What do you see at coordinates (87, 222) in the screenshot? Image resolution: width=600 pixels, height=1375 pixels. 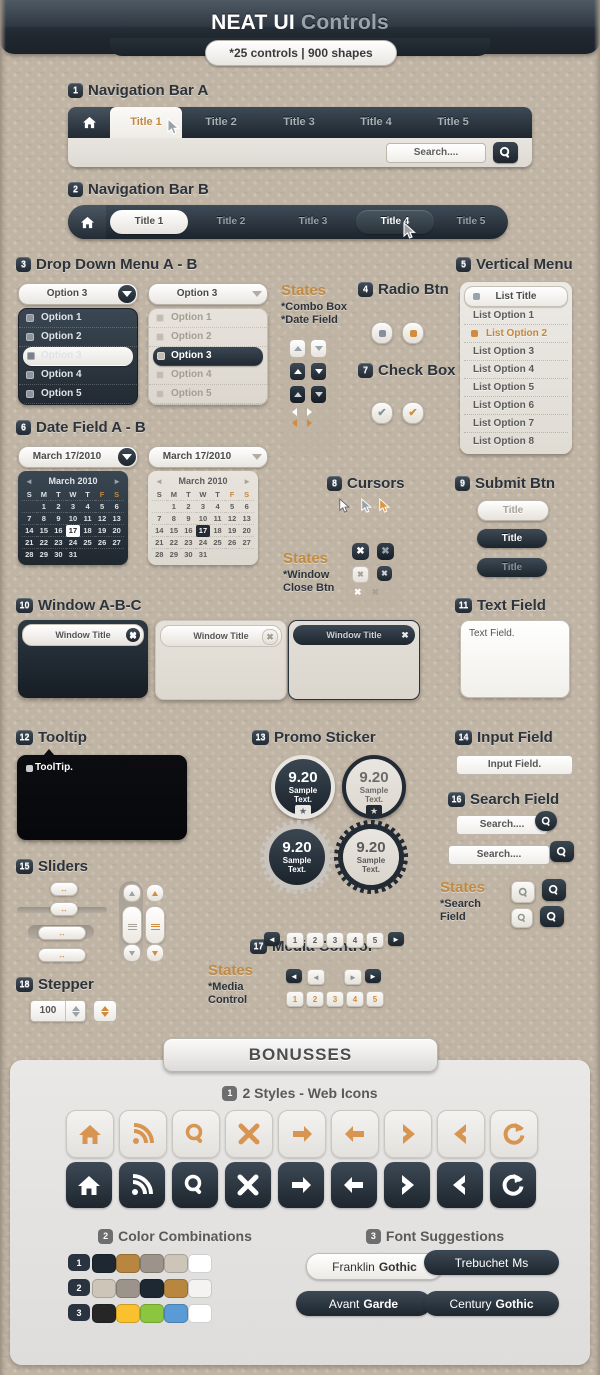 I see `nav-b-home-button` at bounding box center [87, 222].